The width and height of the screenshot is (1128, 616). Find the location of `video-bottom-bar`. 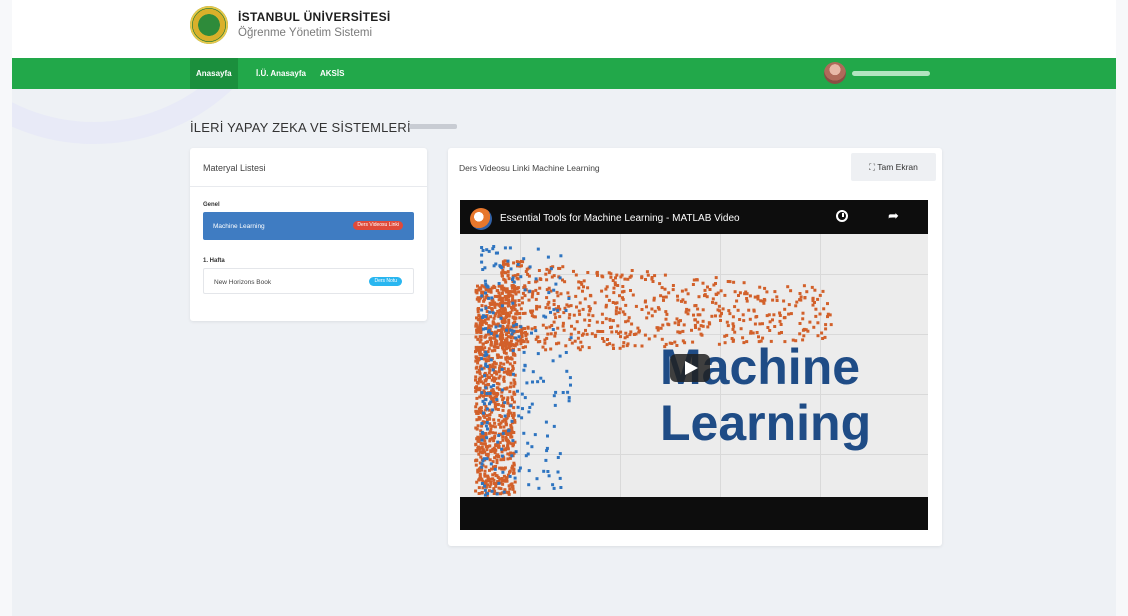

video-bottom-bar is located at coordinates (694, 513).